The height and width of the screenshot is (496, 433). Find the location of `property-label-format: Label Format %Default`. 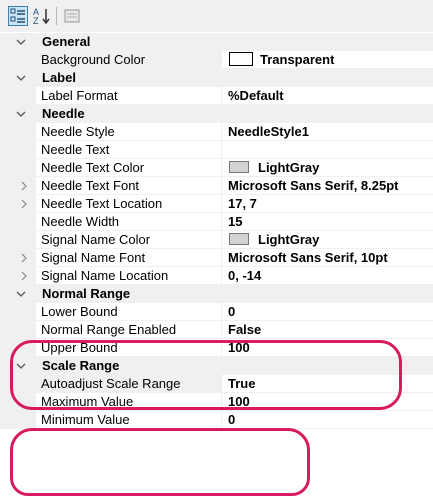

property-label-format: Label Format %Default is located at coordinates (216, 96).